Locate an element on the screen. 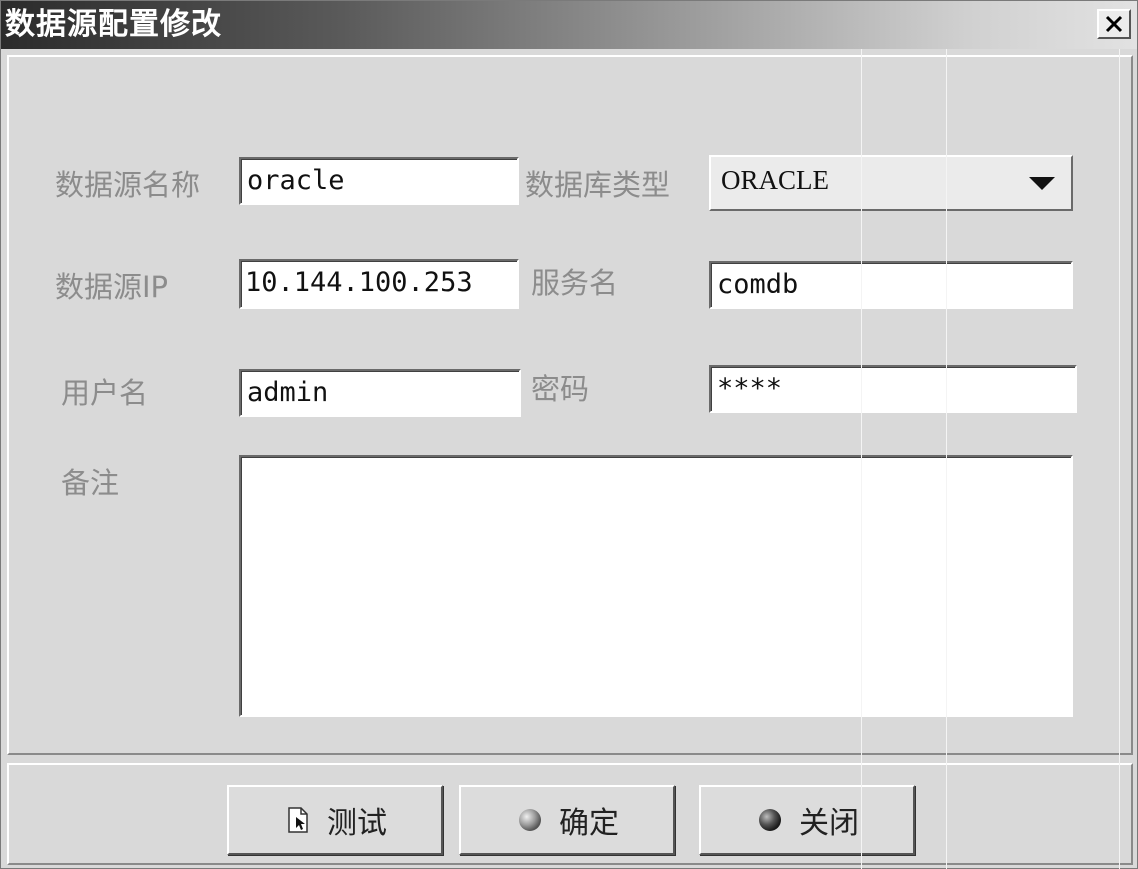 The image size is (1138, 869). username-input: admin is located at coordinates (380, 393).